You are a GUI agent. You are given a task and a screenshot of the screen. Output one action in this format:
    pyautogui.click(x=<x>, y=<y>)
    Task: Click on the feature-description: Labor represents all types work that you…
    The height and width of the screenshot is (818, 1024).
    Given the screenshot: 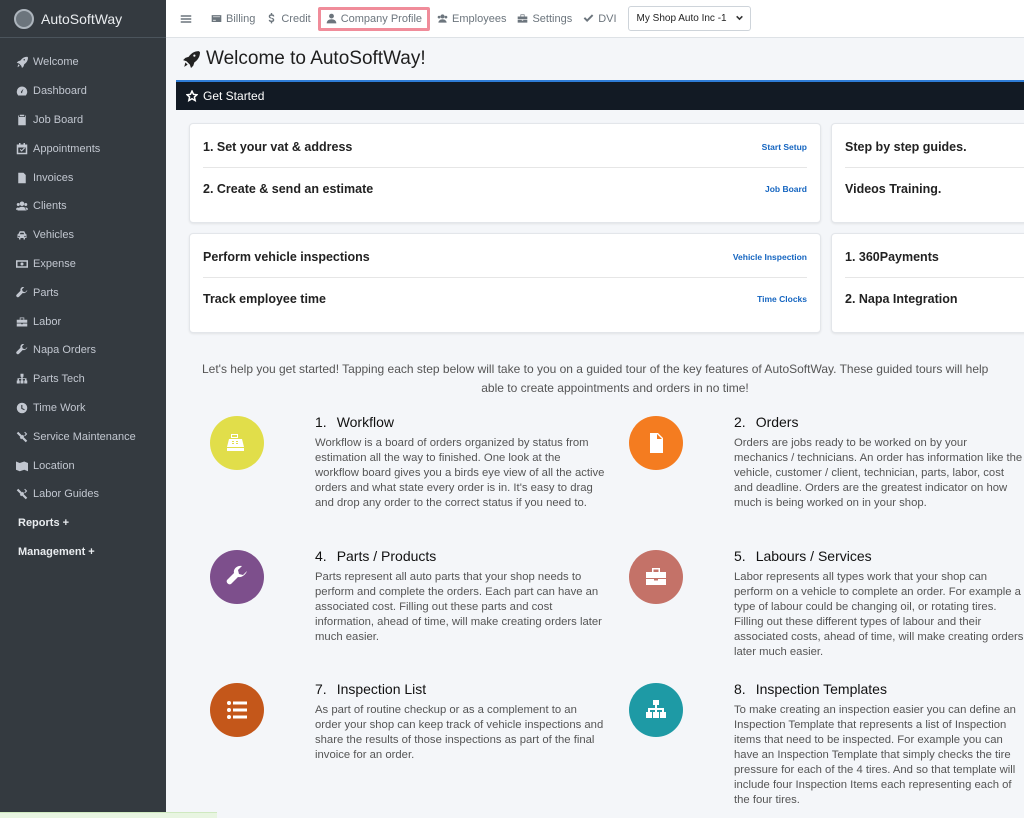 What is the action you would take?
    pyautogui.click(x=879, y=614)
    